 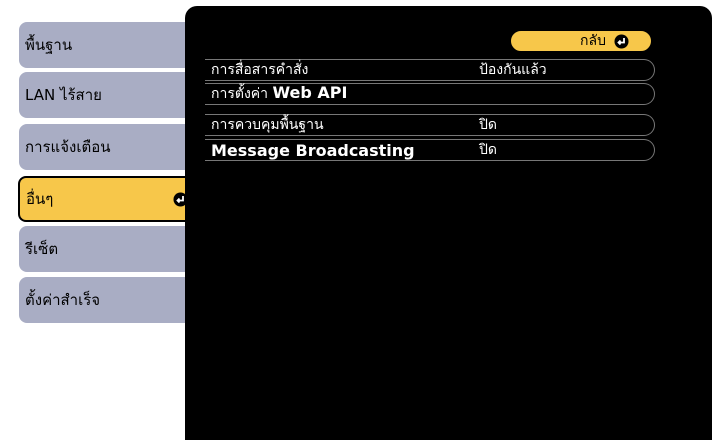 I want to click on tab-label: พื้นฐาน, so click(x=49, y=45).